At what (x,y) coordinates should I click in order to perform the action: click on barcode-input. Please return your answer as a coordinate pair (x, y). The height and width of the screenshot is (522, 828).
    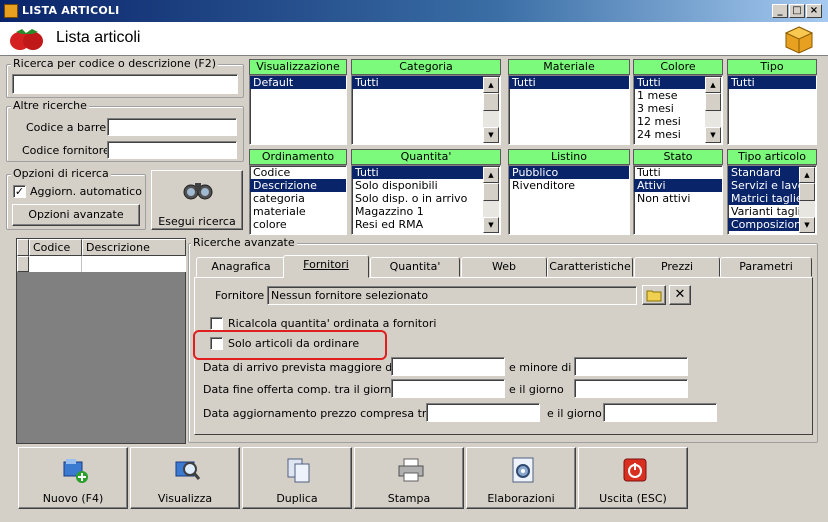
    Looking at the image, I should click on (172, 127).